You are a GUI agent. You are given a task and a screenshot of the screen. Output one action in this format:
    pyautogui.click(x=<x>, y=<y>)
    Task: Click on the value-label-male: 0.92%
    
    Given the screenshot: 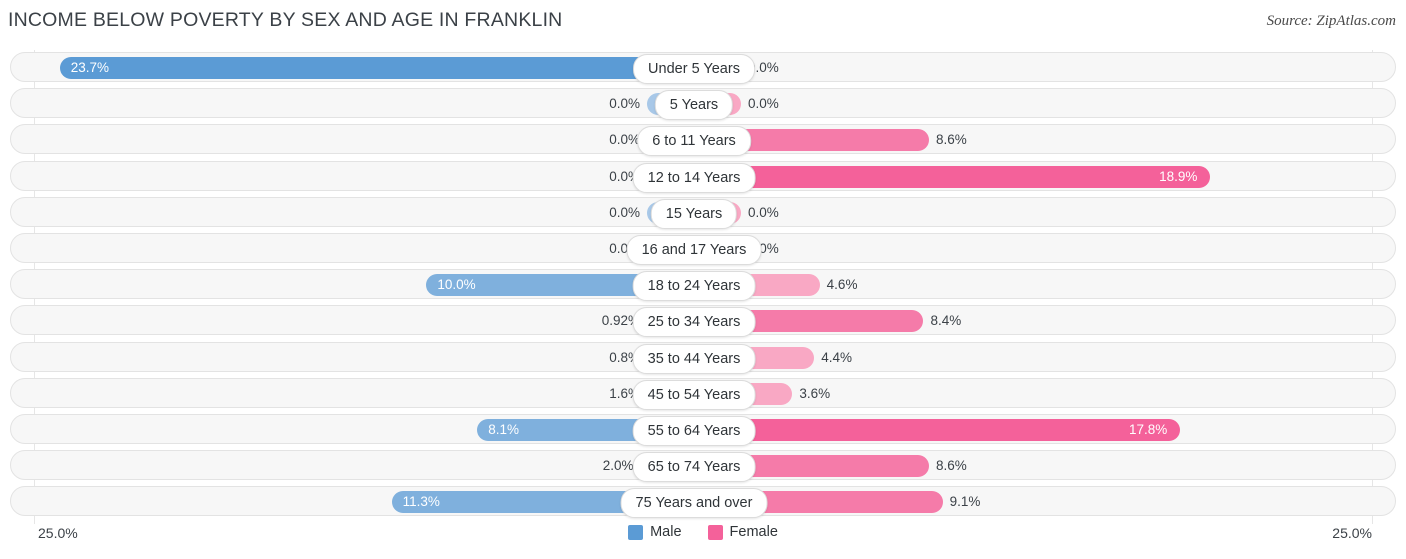 What is the action you would take?
    pyautogui.click(x=620, y=321)
    